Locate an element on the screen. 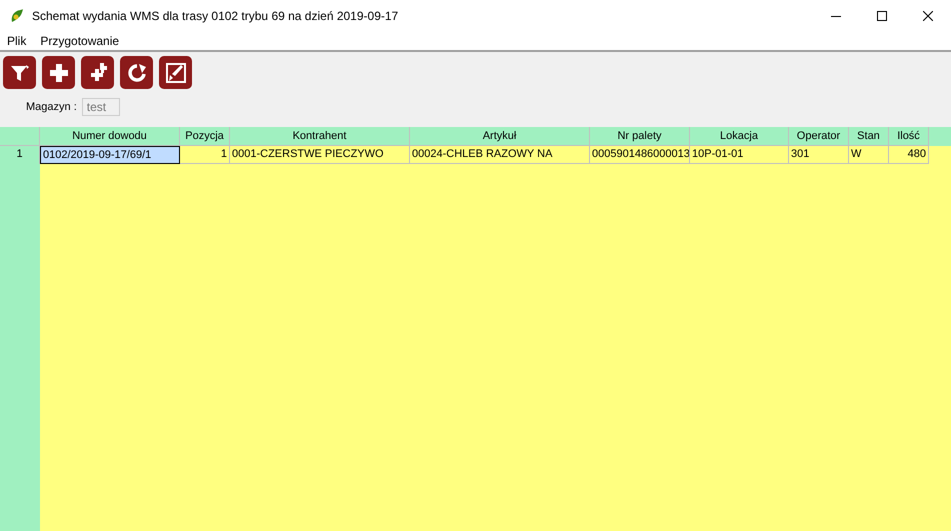  column-header: Nr palety is located at coordinates (640, 136).